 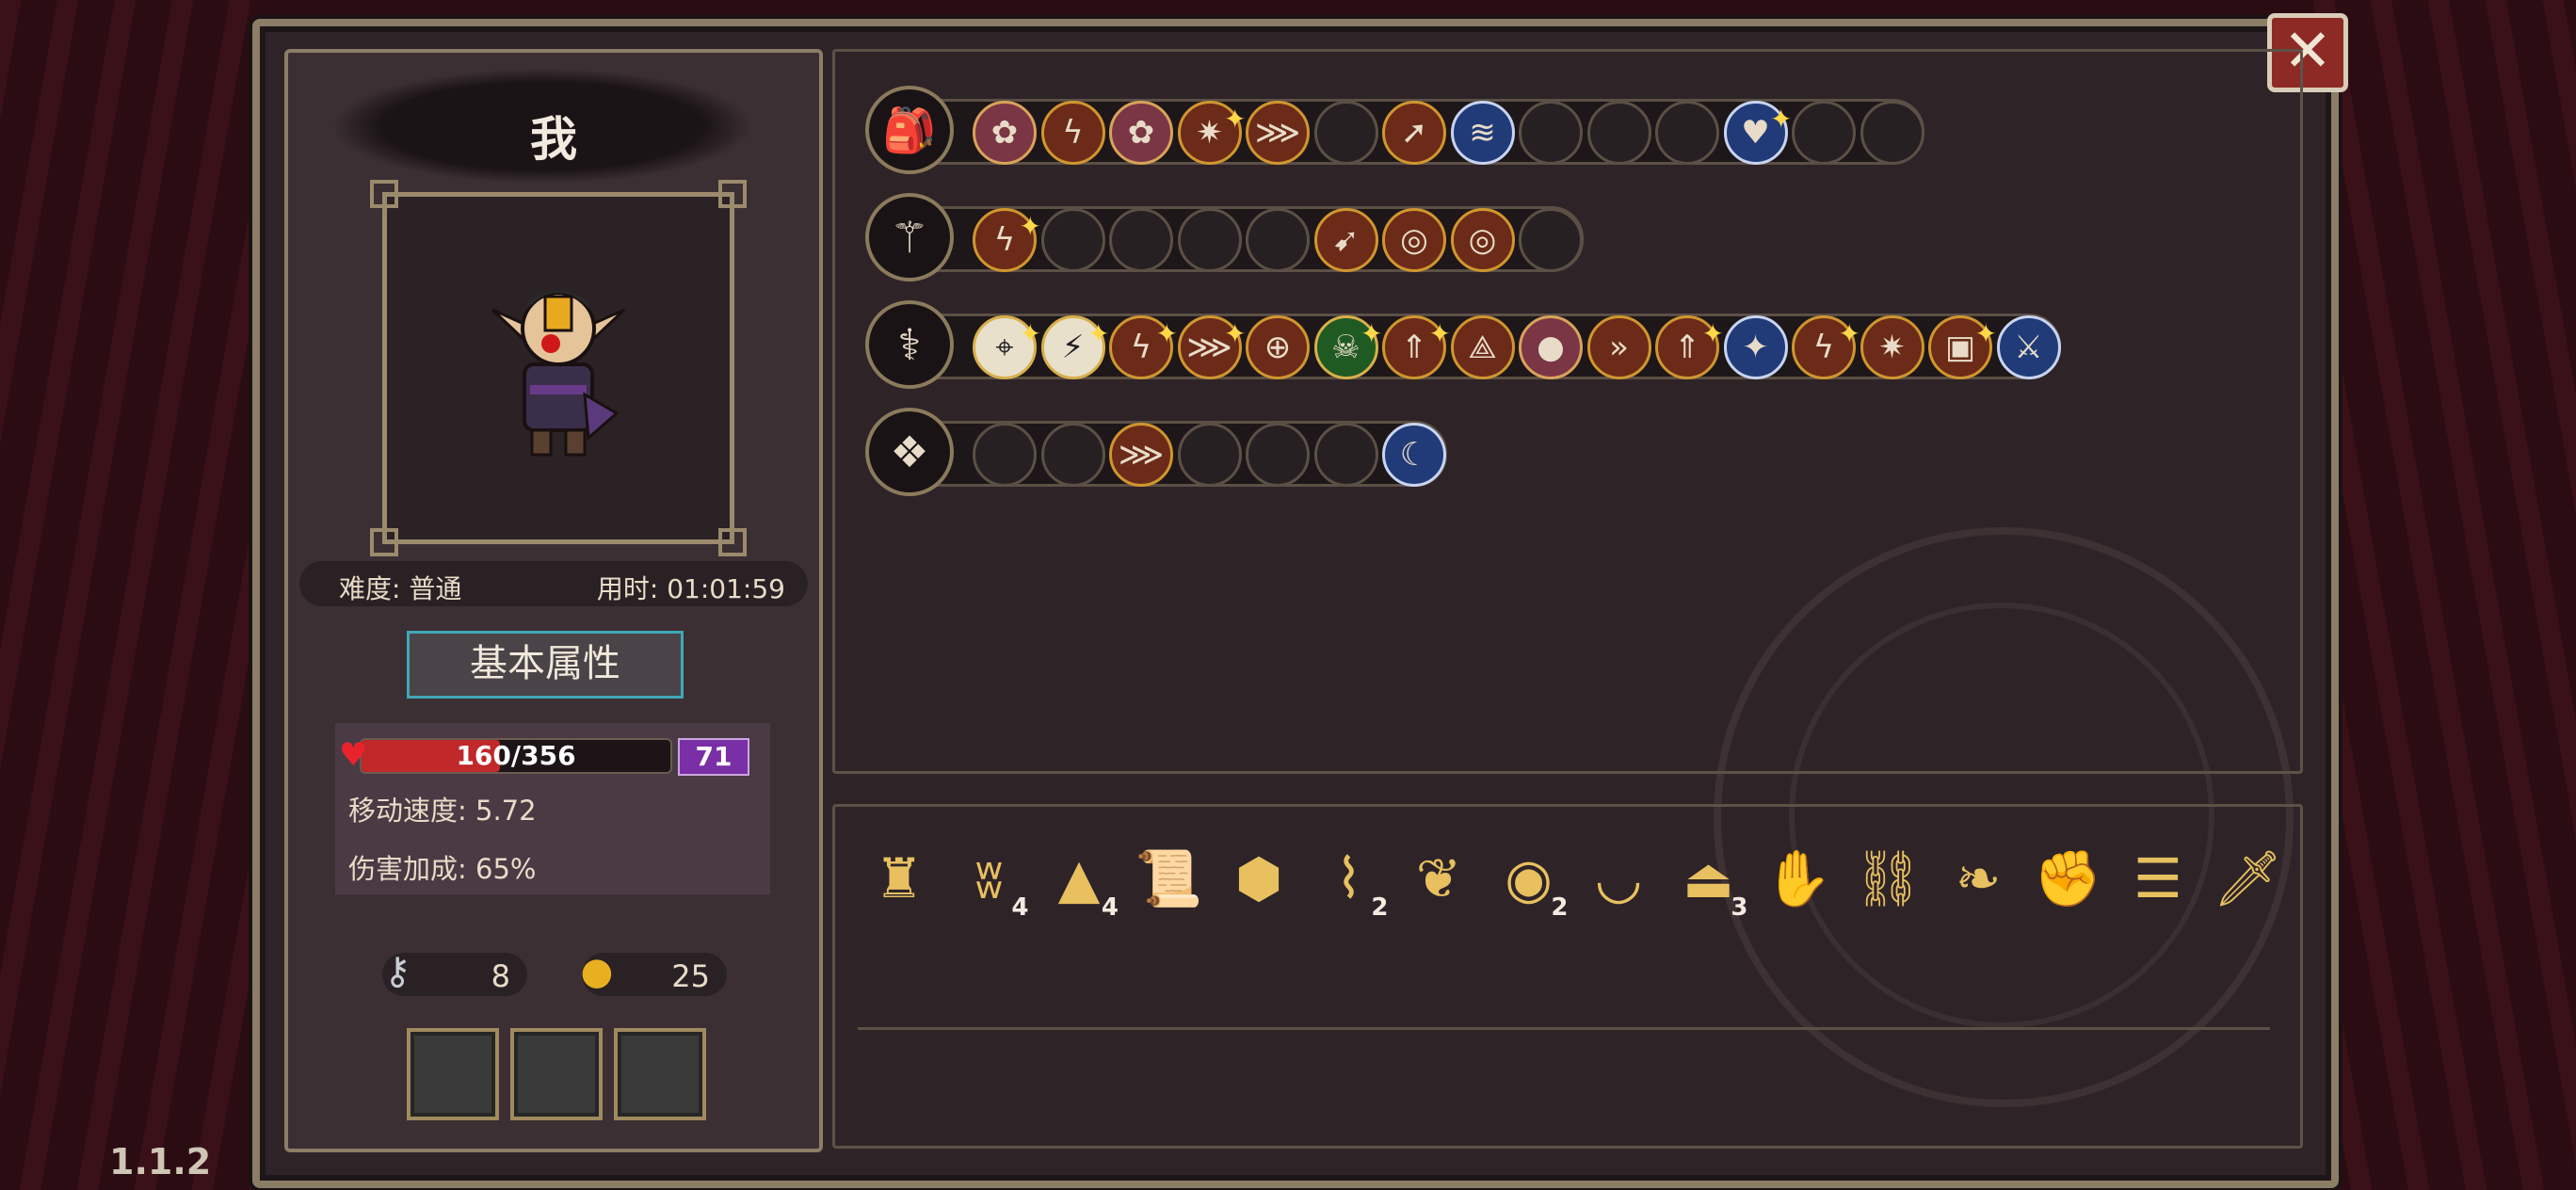 What do you see at coordinates (558, 374) in the screenshot?
I see `character-sprite` at bounding box center [558, 374].